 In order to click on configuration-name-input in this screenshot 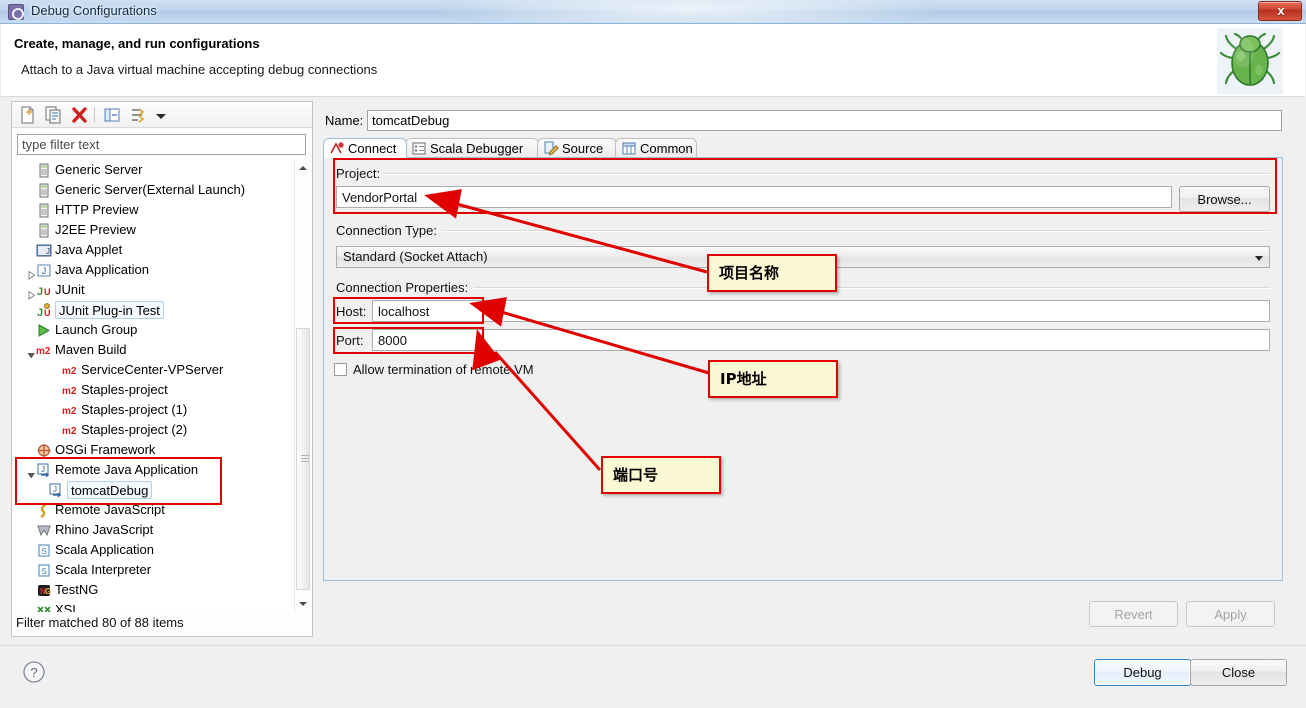, I will do `click(824, 120)`.